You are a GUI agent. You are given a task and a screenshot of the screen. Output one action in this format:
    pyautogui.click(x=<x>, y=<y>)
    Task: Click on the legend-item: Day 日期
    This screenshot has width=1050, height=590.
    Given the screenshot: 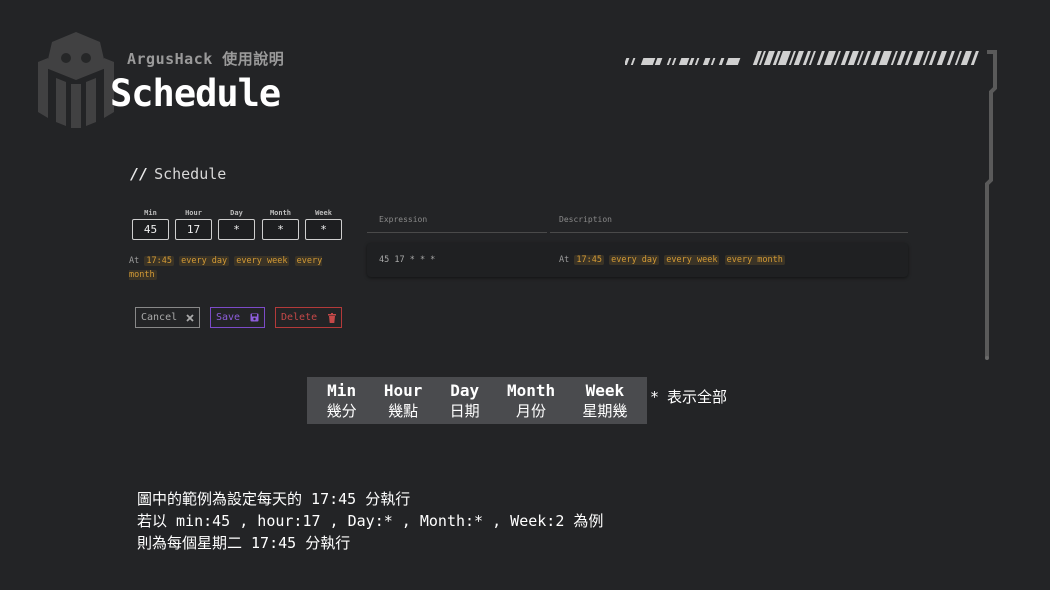 What is the action you would take?
    pyautogui.click(x=465, y=401)
    